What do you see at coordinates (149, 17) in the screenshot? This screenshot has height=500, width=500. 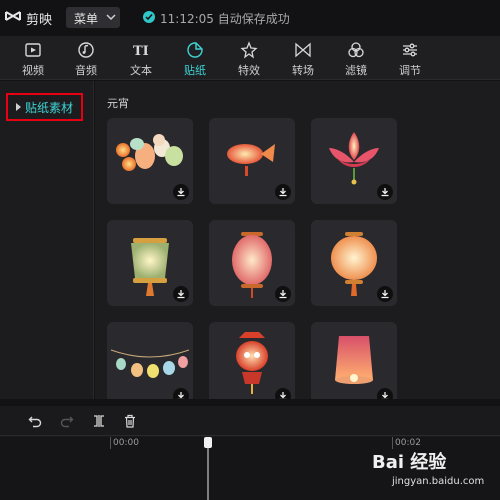 I see `save-success-icon` at bounding box center [149, 17].